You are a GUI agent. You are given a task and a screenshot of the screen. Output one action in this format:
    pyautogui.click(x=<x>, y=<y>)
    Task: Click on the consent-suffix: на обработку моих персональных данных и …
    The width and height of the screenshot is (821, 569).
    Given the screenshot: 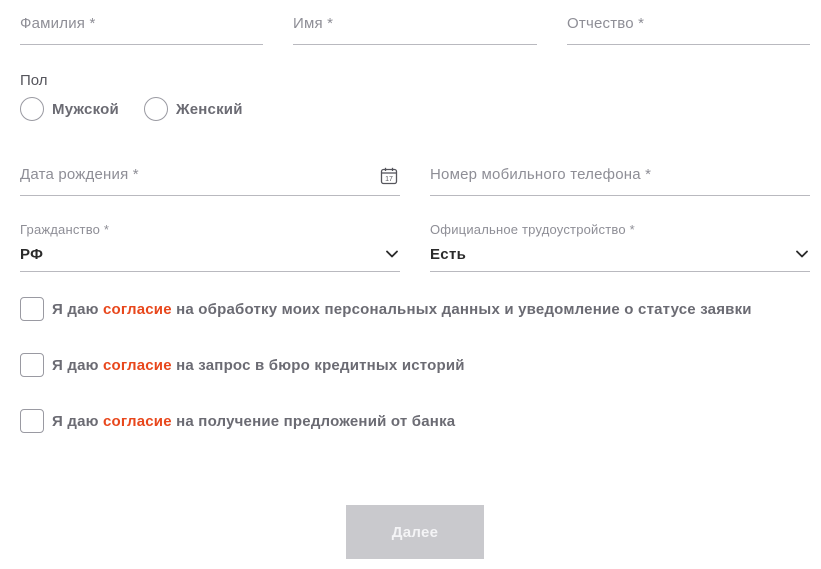 What is the action you would take?
    pyautogui.click(x=461, y=309)
    